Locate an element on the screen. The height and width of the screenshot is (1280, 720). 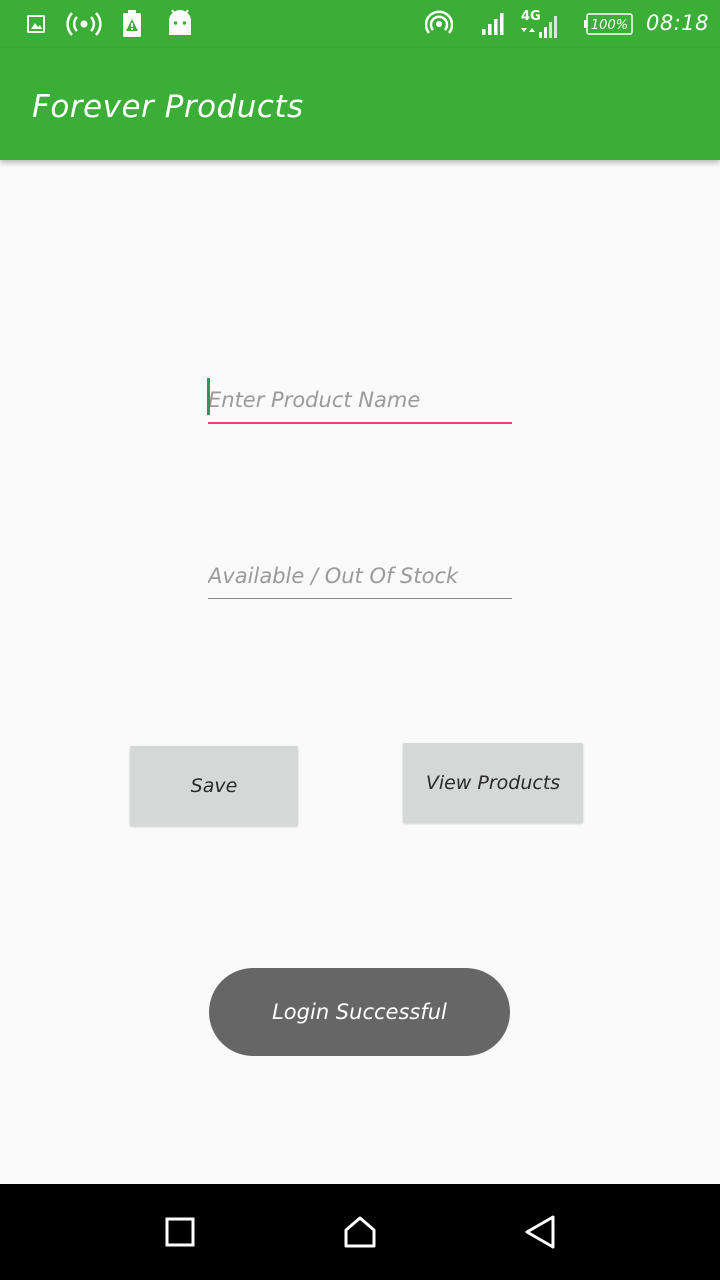
app-bar: Forever Products is located at coordinates (360, 104).